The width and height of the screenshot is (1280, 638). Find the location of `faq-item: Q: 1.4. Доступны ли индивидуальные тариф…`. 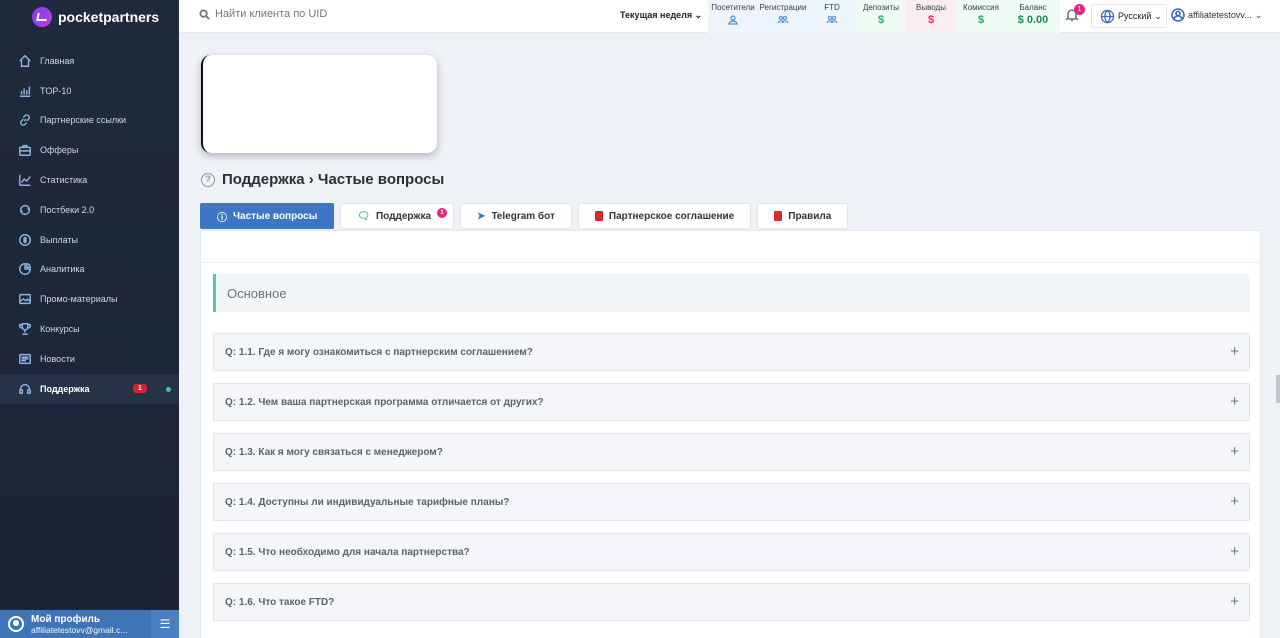

faq-item: Q: 1.4. Доступны ли индивидуальные тариф… is located at coordinates (731, 502).